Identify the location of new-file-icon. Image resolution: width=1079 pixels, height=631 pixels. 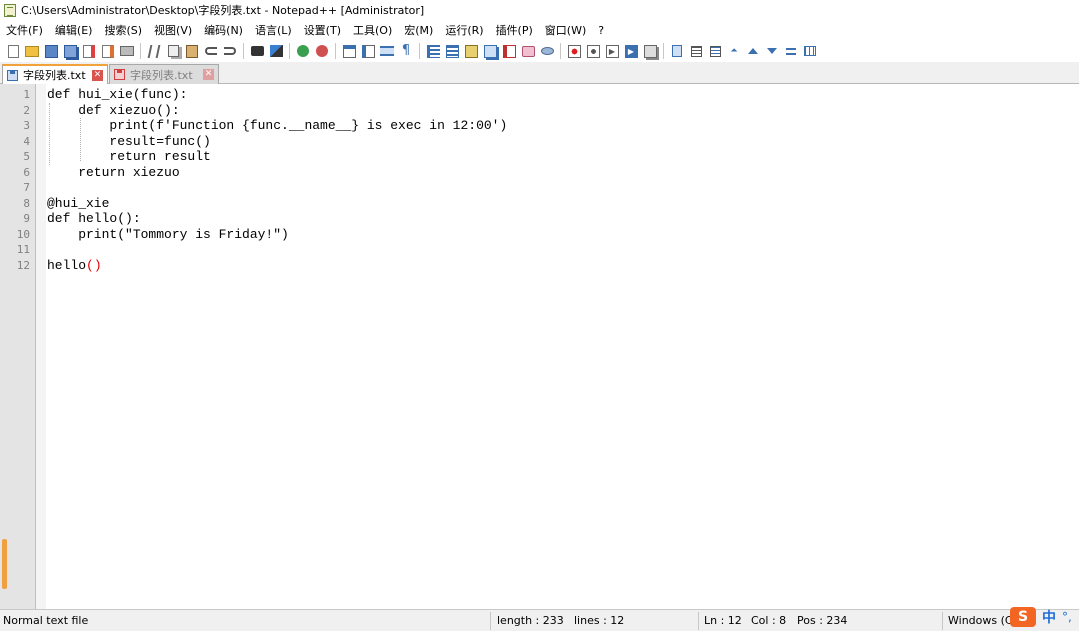
(13, 51).